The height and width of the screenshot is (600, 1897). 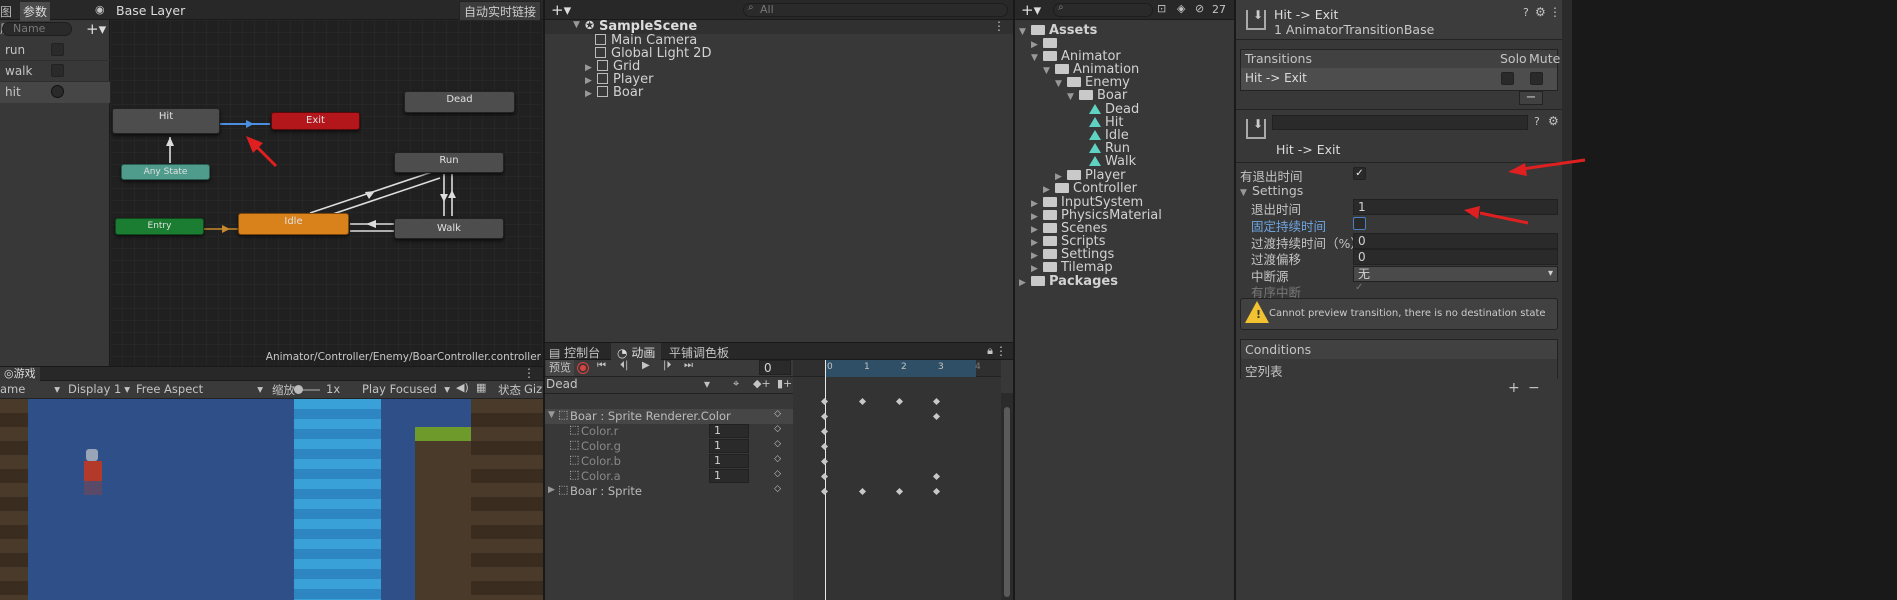 I want to click on timeline: 0 1 2 3 4, so click(x=897, y=480).